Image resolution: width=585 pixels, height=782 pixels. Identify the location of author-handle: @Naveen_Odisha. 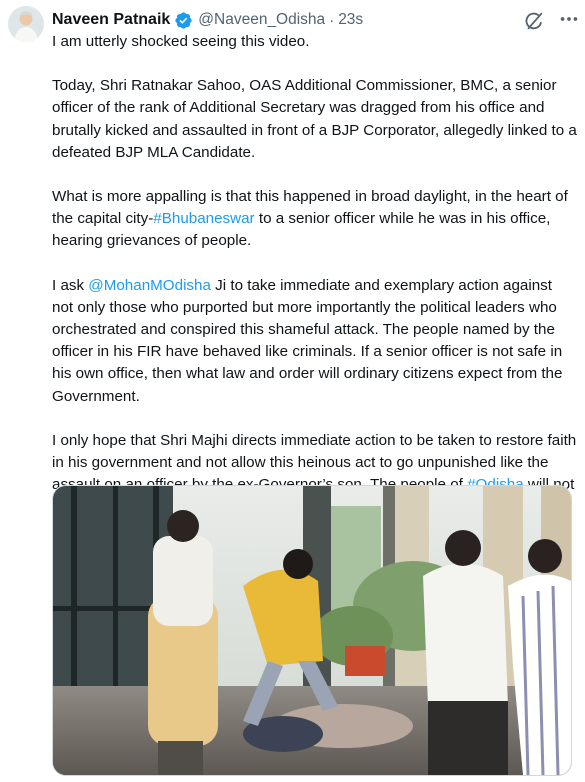
(261, 20).